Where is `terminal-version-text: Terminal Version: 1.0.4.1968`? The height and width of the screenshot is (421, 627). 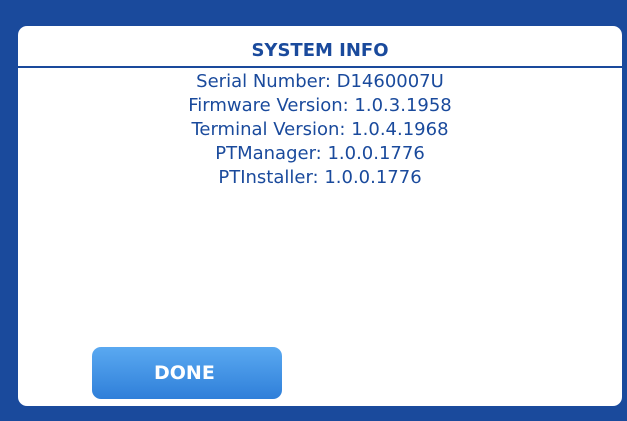 terminal-version-text: Terminal Version: 1.0.4.1968 is located at coordinates (320, 129).